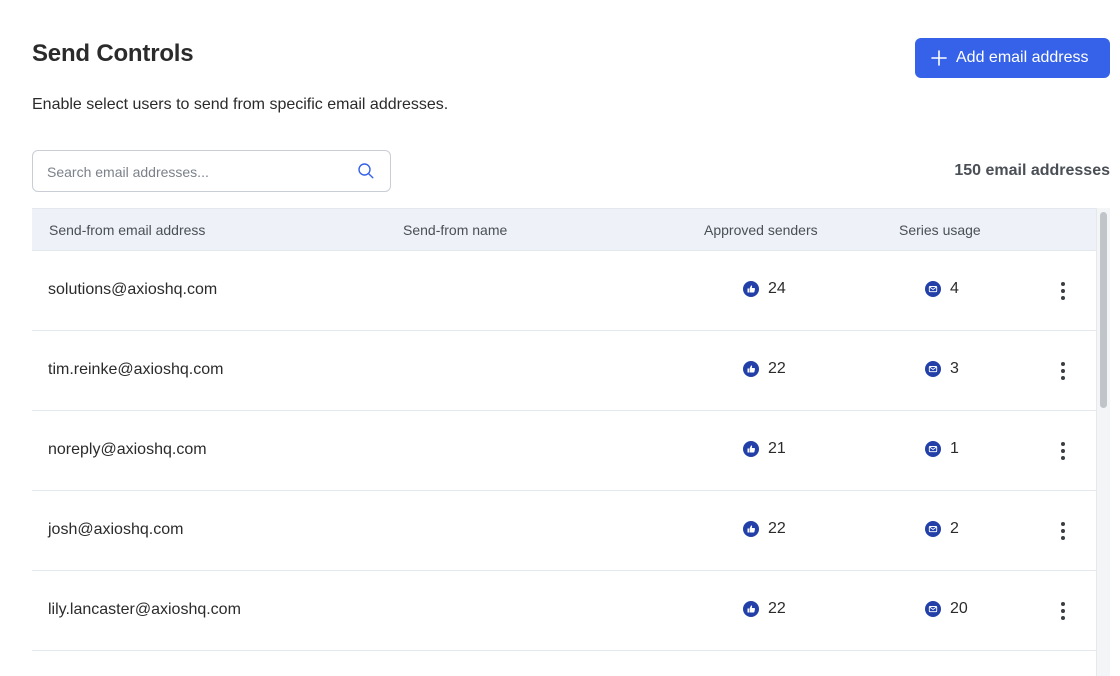  Describe the element at coordinates (959, 608) in the screenshot. I see `series-usage-count: 20` at that location.